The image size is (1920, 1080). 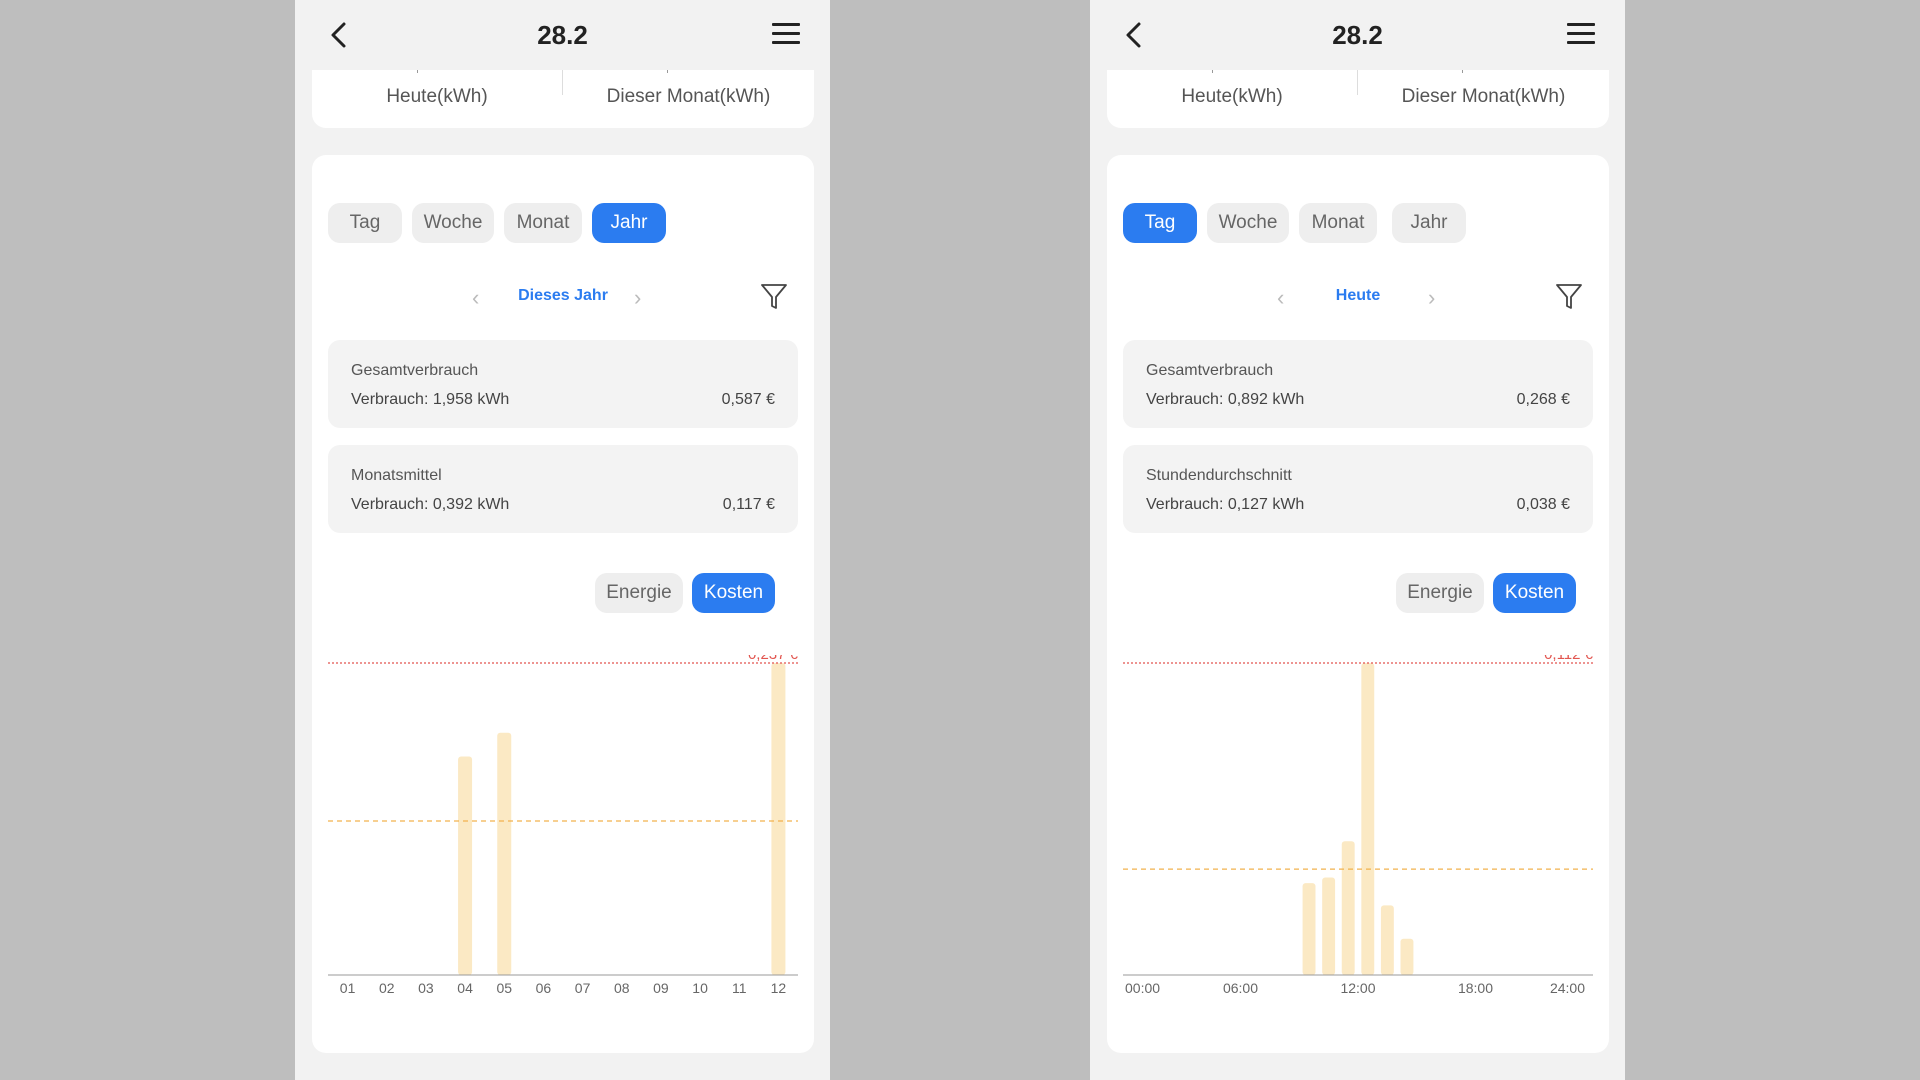 I want to click on stat-value: Verbrauch: 1,958 kWh, so click(x=430, y=399).